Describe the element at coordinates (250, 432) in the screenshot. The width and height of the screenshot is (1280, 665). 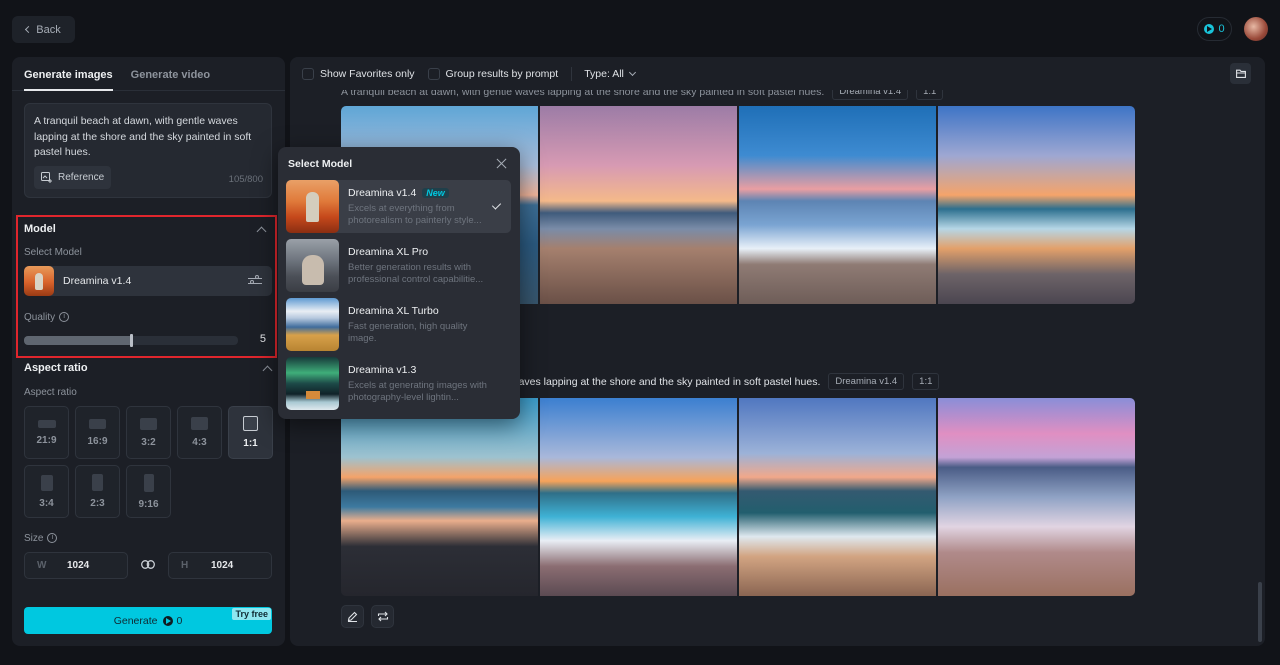
I see `aspect-ratio-option: 1:1` at that location.